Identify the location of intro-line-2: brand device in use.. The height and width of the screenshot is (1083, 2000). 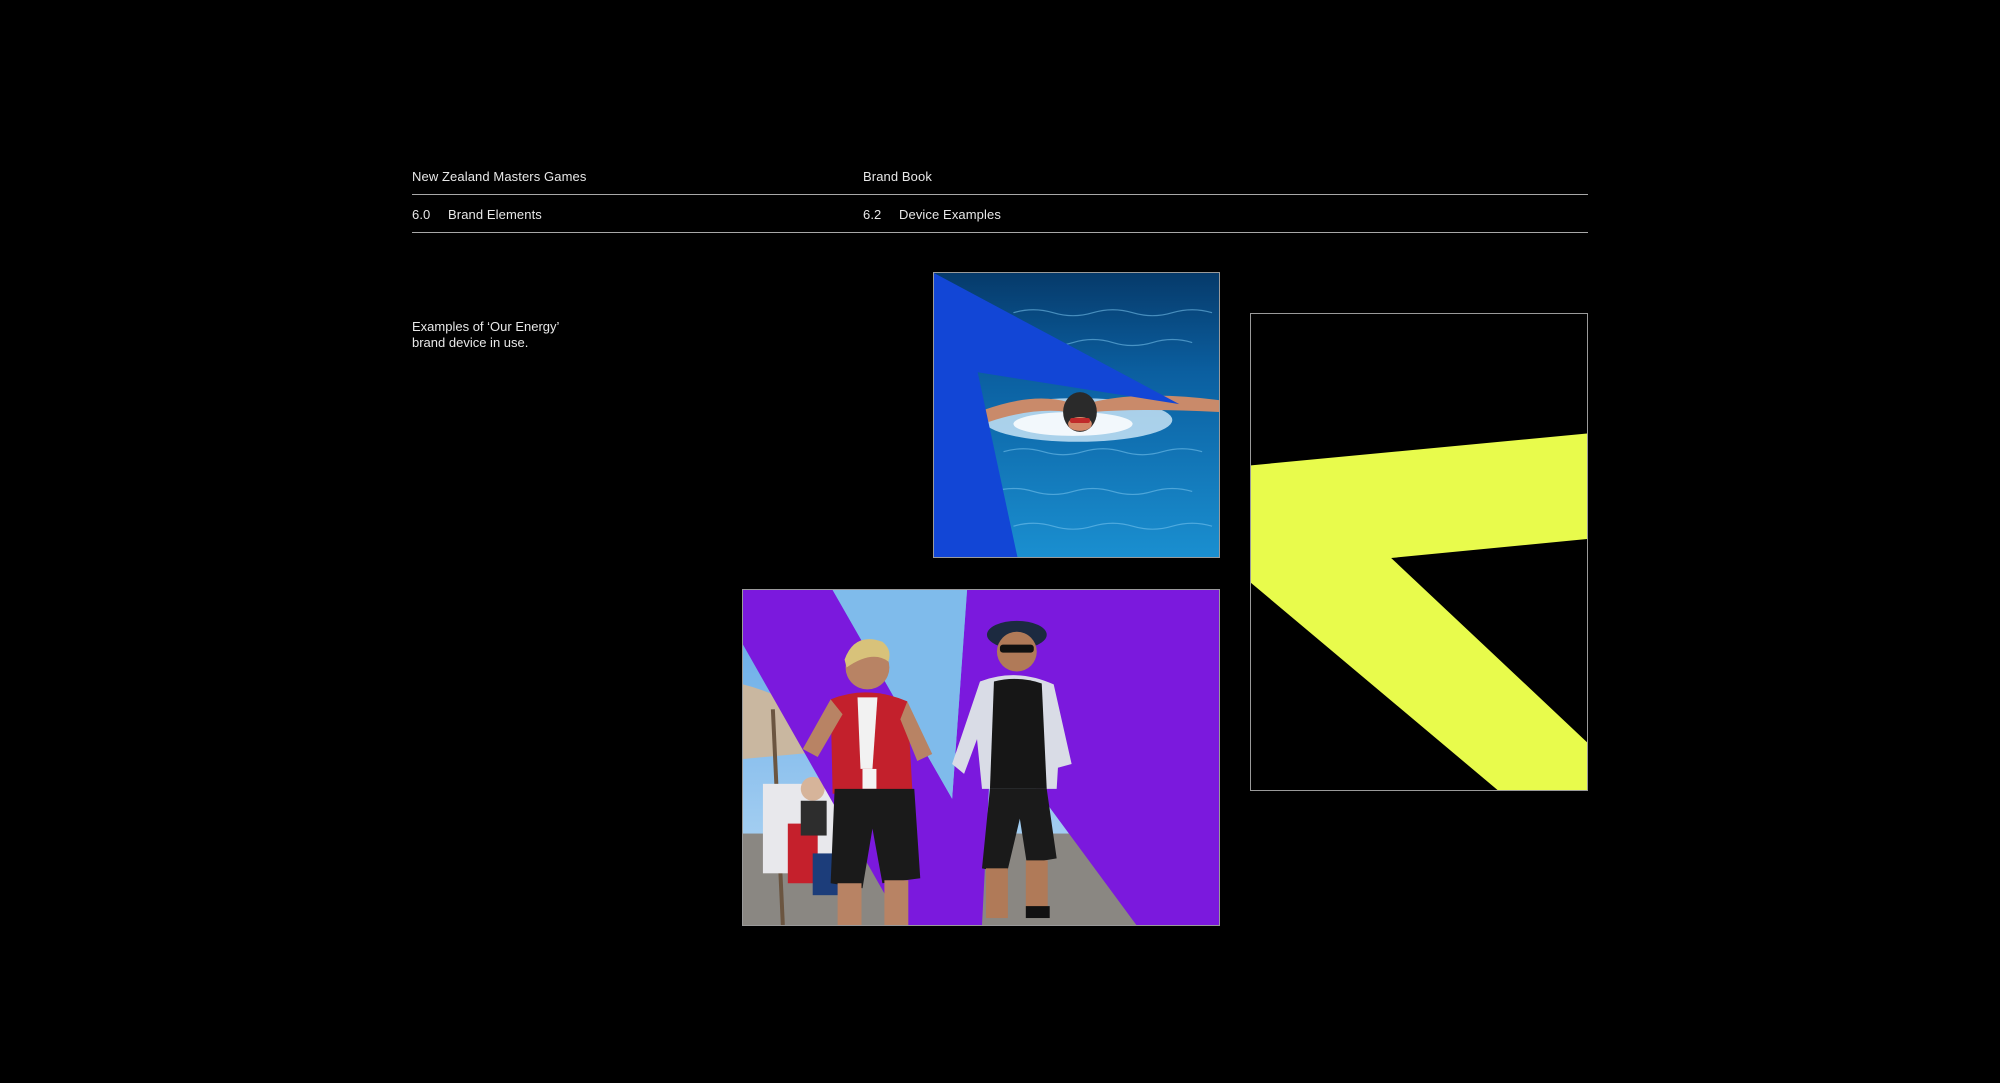
(470, 342).